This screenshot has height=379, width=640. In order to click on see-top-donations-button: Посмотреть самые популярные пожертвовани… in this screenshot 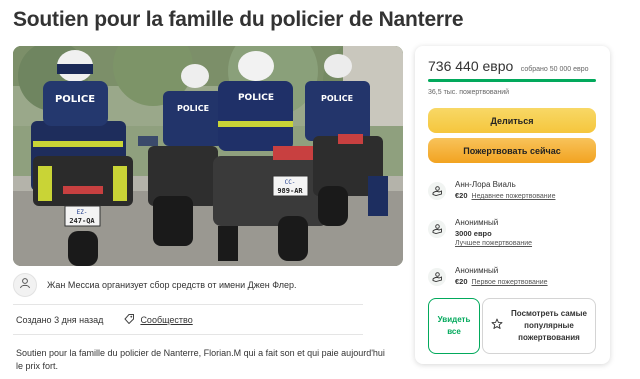, I will do `click(539, 326)`.